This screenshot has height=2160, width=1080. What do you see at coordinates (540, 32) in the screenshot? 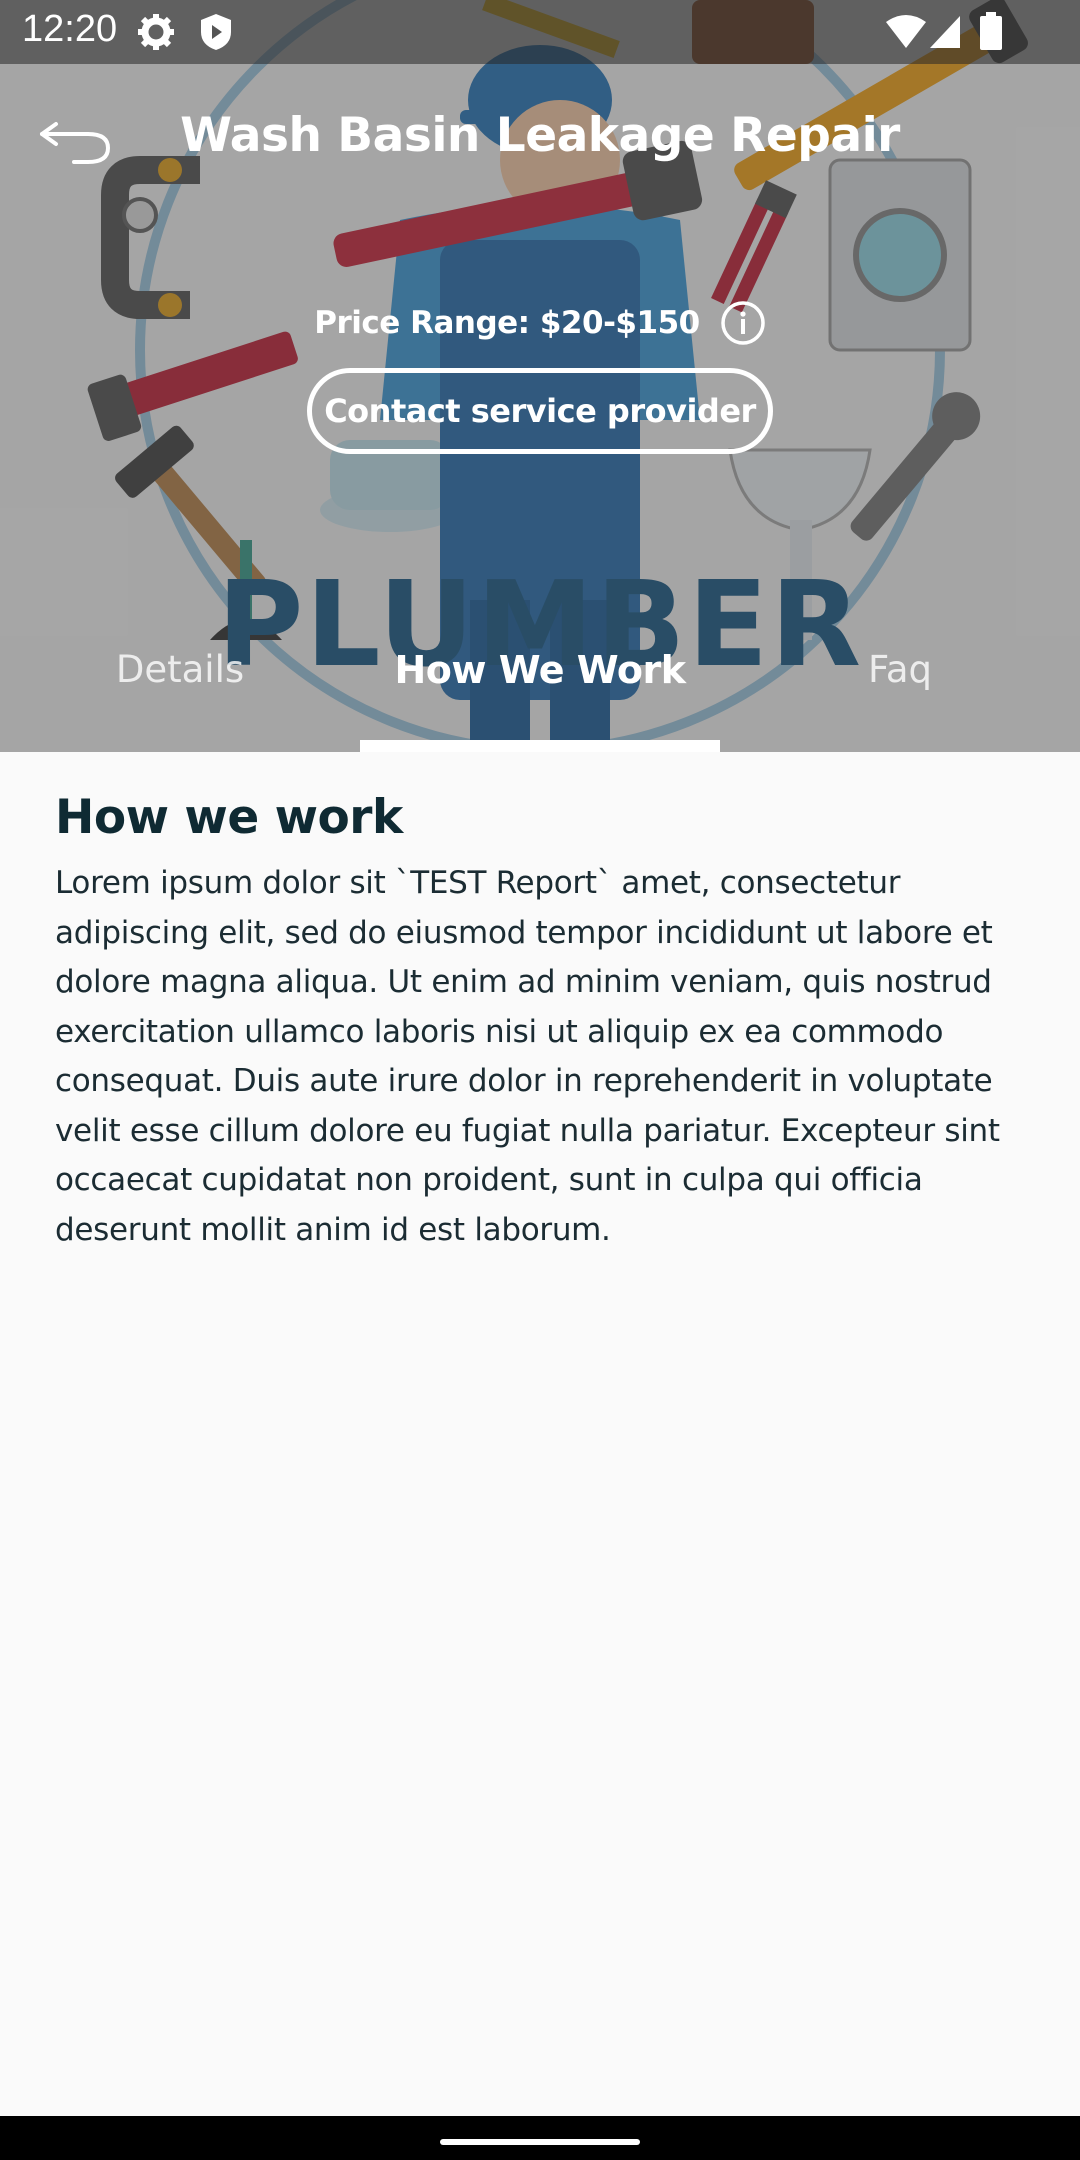
I see `status-bar: 12:20` at bounding box center [540, 32].